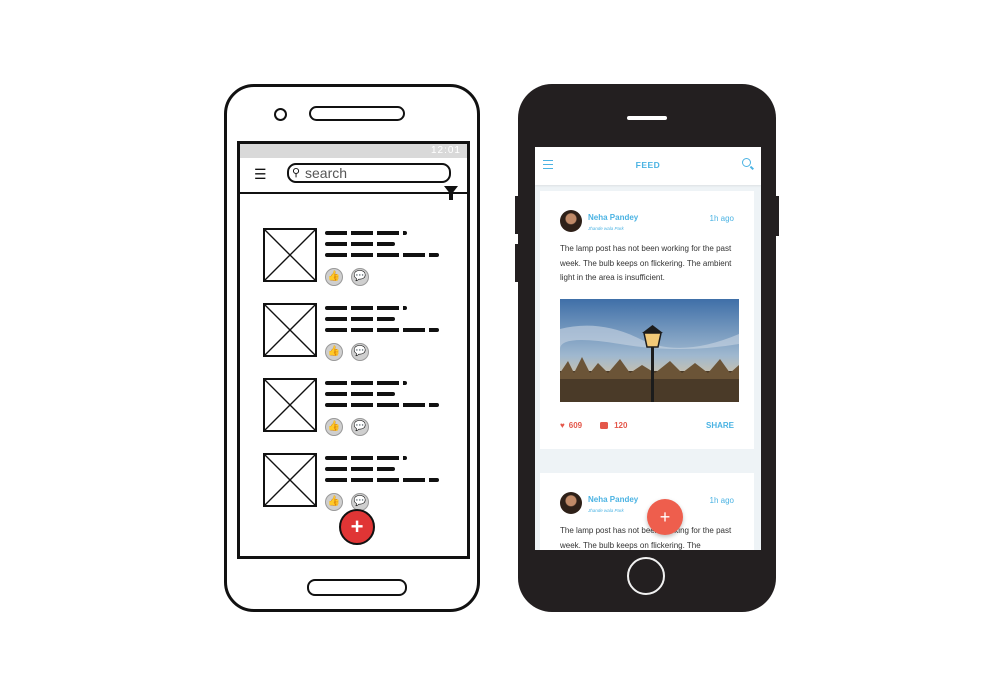 This screenshot has width=1000, height=697. Describe the element at coordinates (720, 425) in the screenshot. I see `share-button: SHARE` at that location.